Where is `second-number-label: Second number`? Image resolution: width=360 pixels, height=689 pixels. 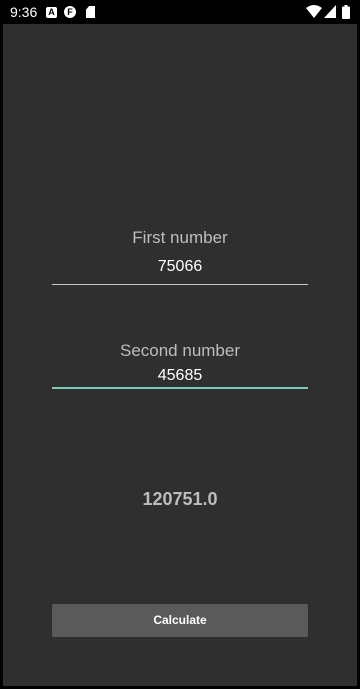
second-number-label: Second number is located at coordinates (180, 350).